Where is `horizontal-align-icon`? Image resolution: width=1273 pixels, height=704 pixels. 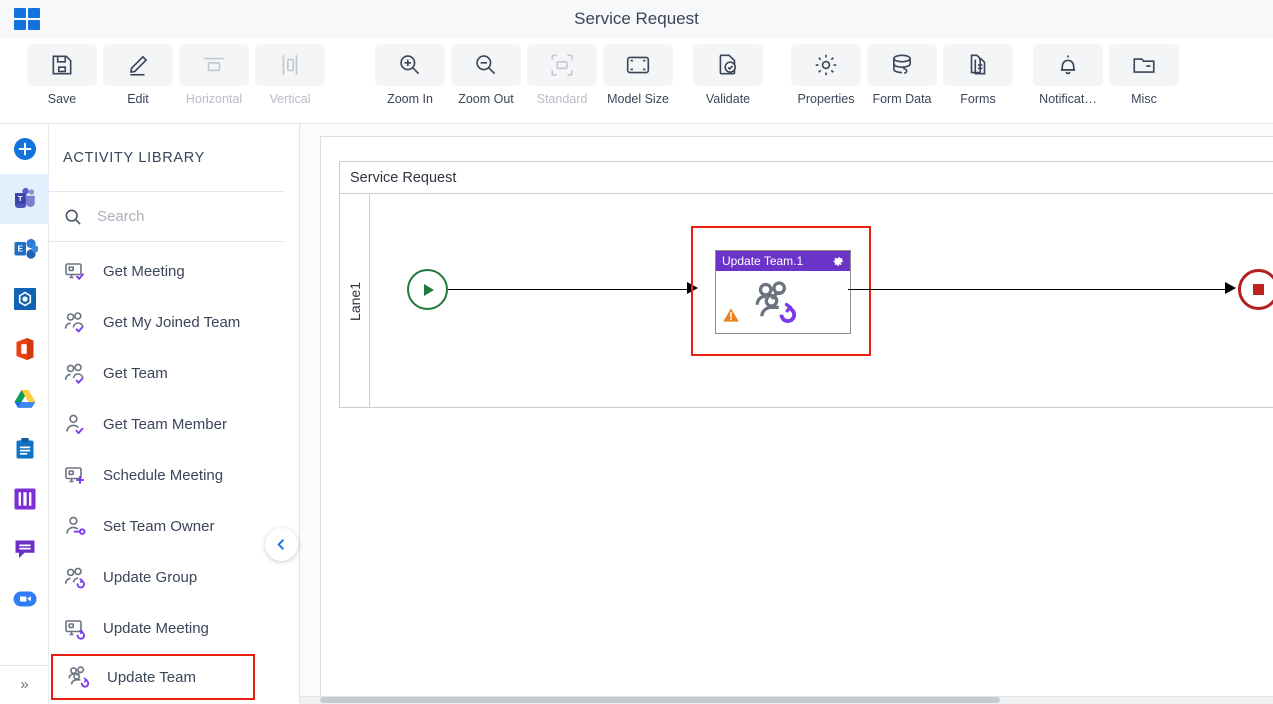
horizontal-align-icon is located at coordinates (214, 65).